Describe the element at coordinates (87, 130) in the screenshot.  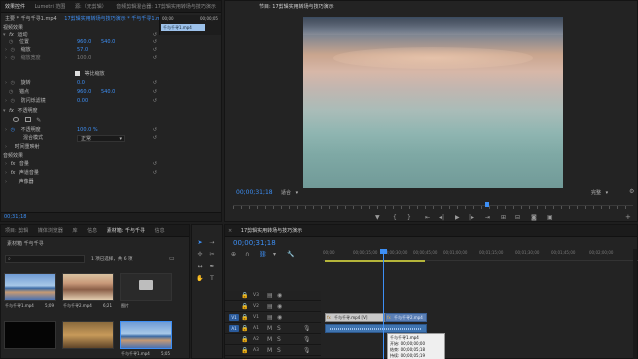
I see `opacity-value: 100.0 %` at that location.